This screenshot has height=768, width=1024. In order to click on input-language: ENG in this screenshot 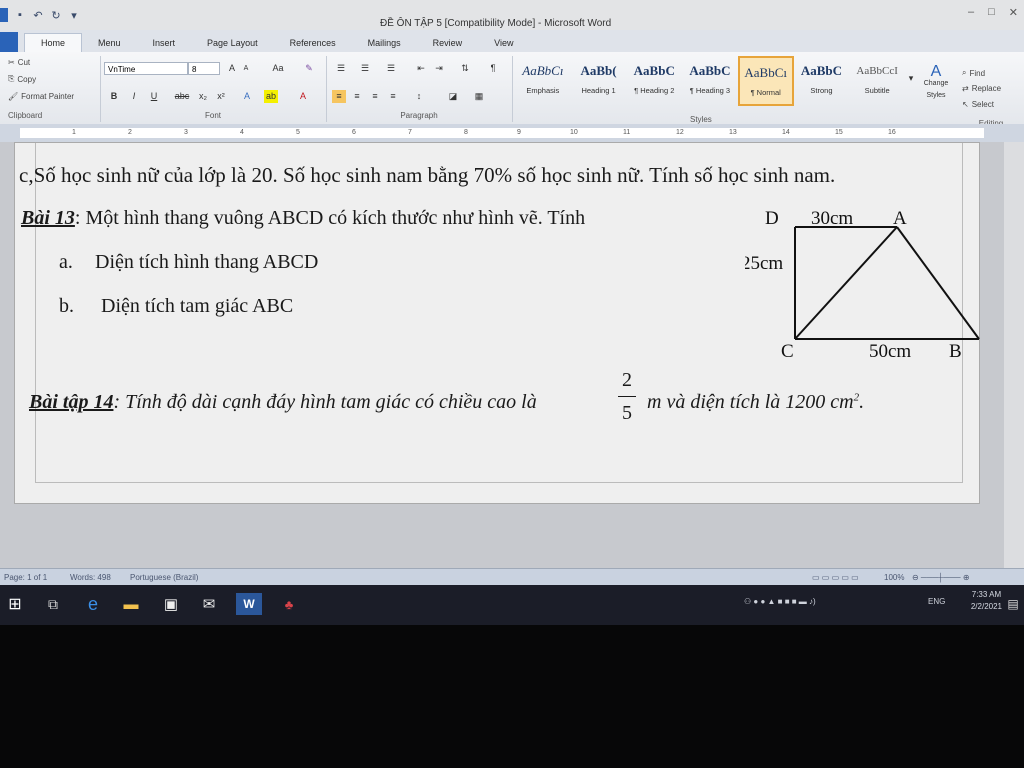, I will do `click(936, 601)`.